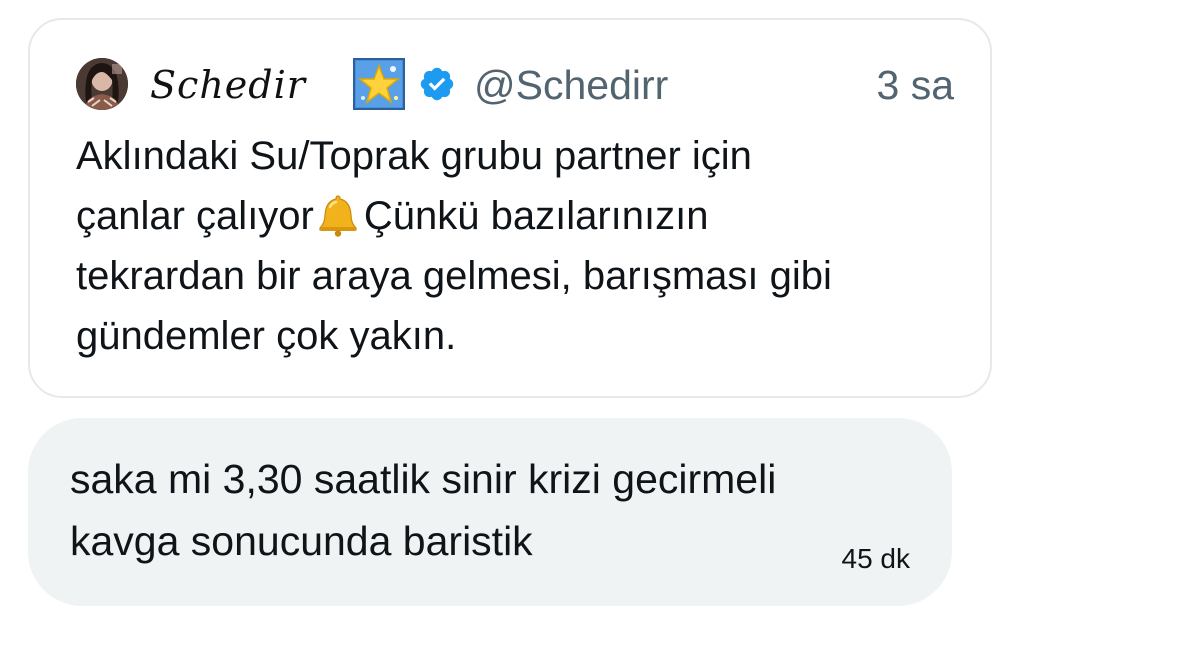 The width and height of the screenshot is (1179, 645). What do you see at coordinates (414, 156) in the screenshot?
I see `quoted-post-line: Aklındaki Su/Toprak grubu partner için` at bounding box center [414, 156].